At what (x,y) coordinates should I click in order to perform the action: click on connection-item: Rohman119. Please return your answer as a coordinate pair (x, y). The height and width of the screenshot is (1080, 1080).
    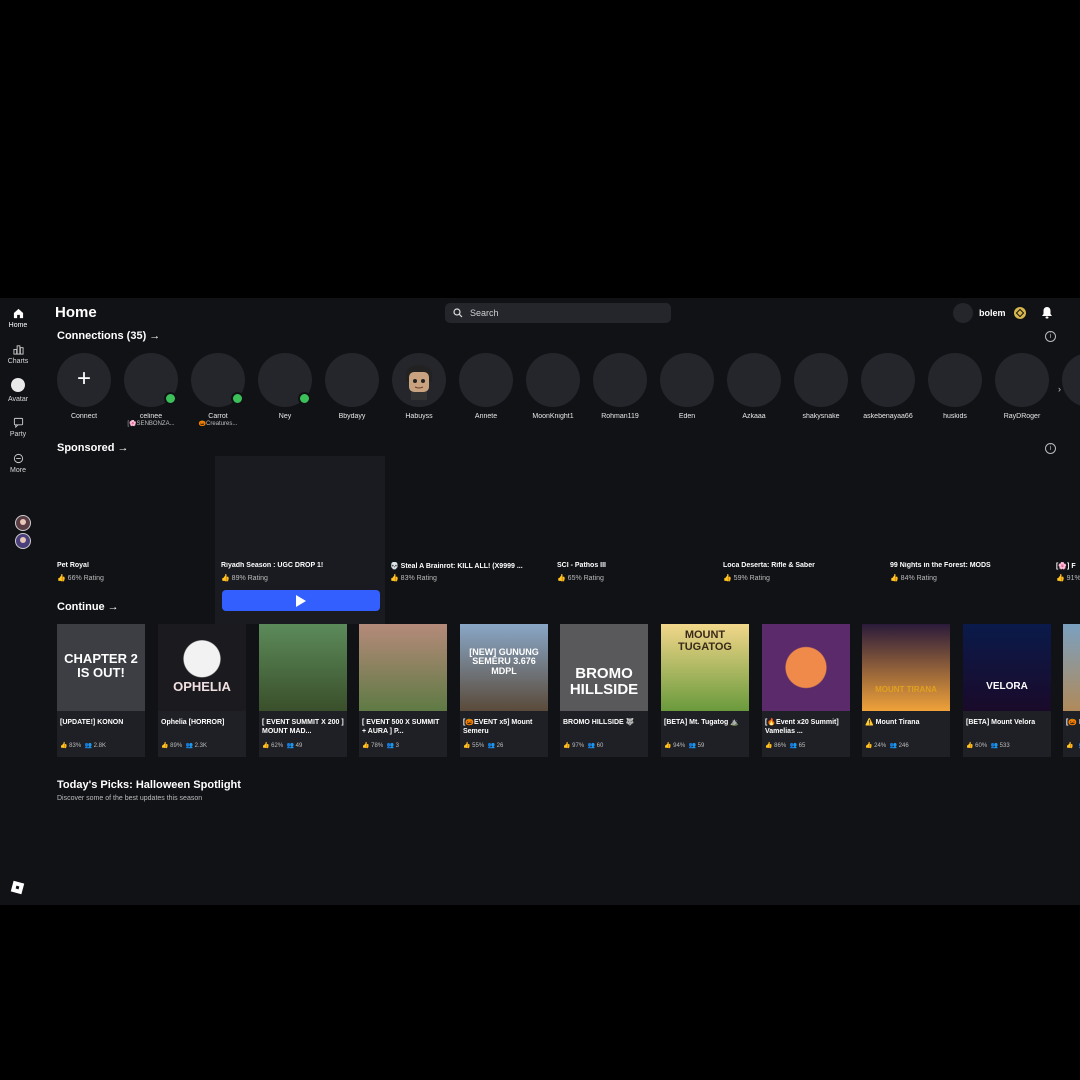
    Looking at the image, I should click on (620, 386).